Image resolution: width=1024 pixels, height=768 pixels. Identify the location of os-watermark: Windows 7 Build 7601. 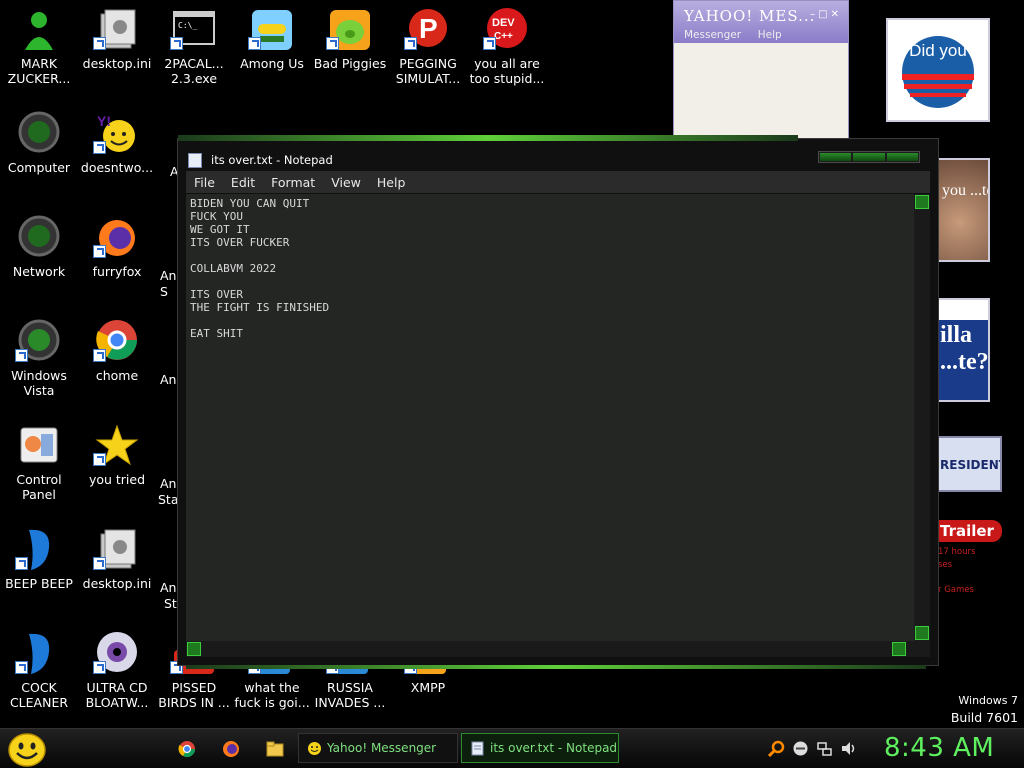
(984, 709).